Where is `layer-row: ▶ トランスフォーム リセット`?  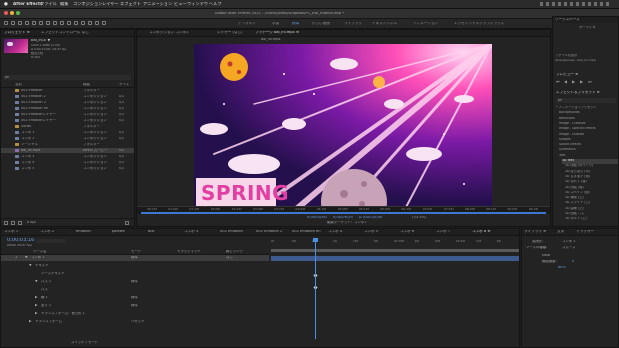
layer-row: ▶ トランスフォーム リセット is located at coordinates (135, 322).